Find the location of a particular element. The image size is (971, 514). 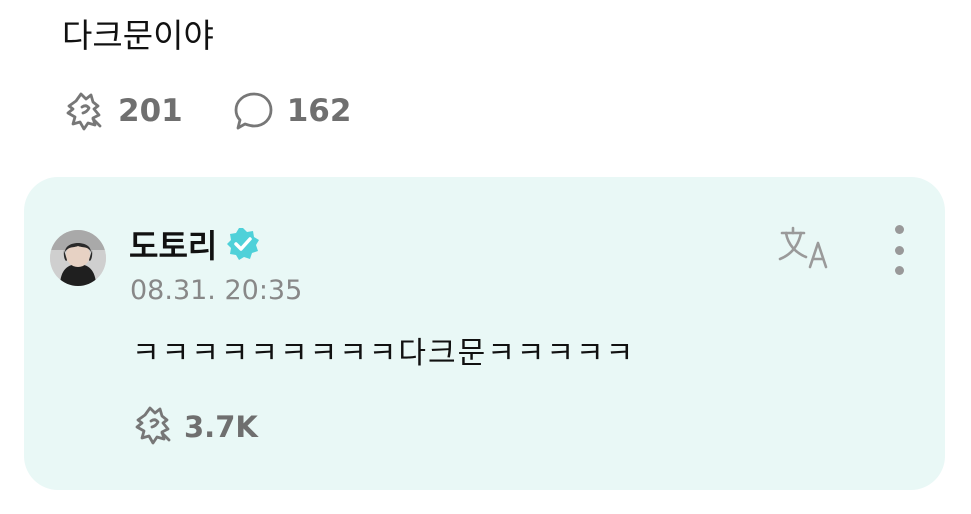

post-text: 다크문이야 is located at coordinates (138, 35).